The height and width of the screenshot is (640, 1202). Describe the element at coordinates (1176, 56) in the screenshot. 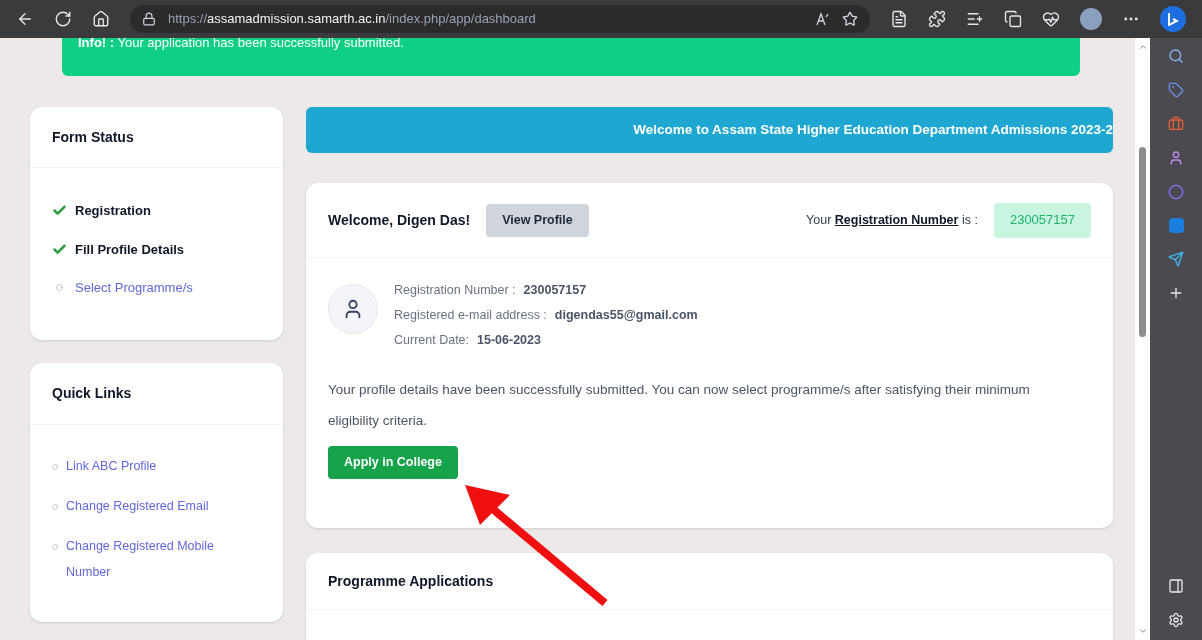

I see `search-icon` at that location.